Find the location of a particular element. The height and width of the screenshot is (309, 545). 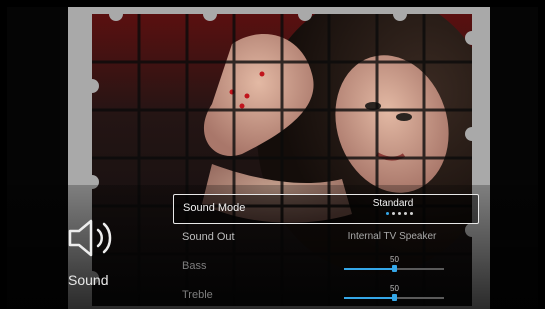

menu-item-label: Treble is located at coordinates (197, 295).